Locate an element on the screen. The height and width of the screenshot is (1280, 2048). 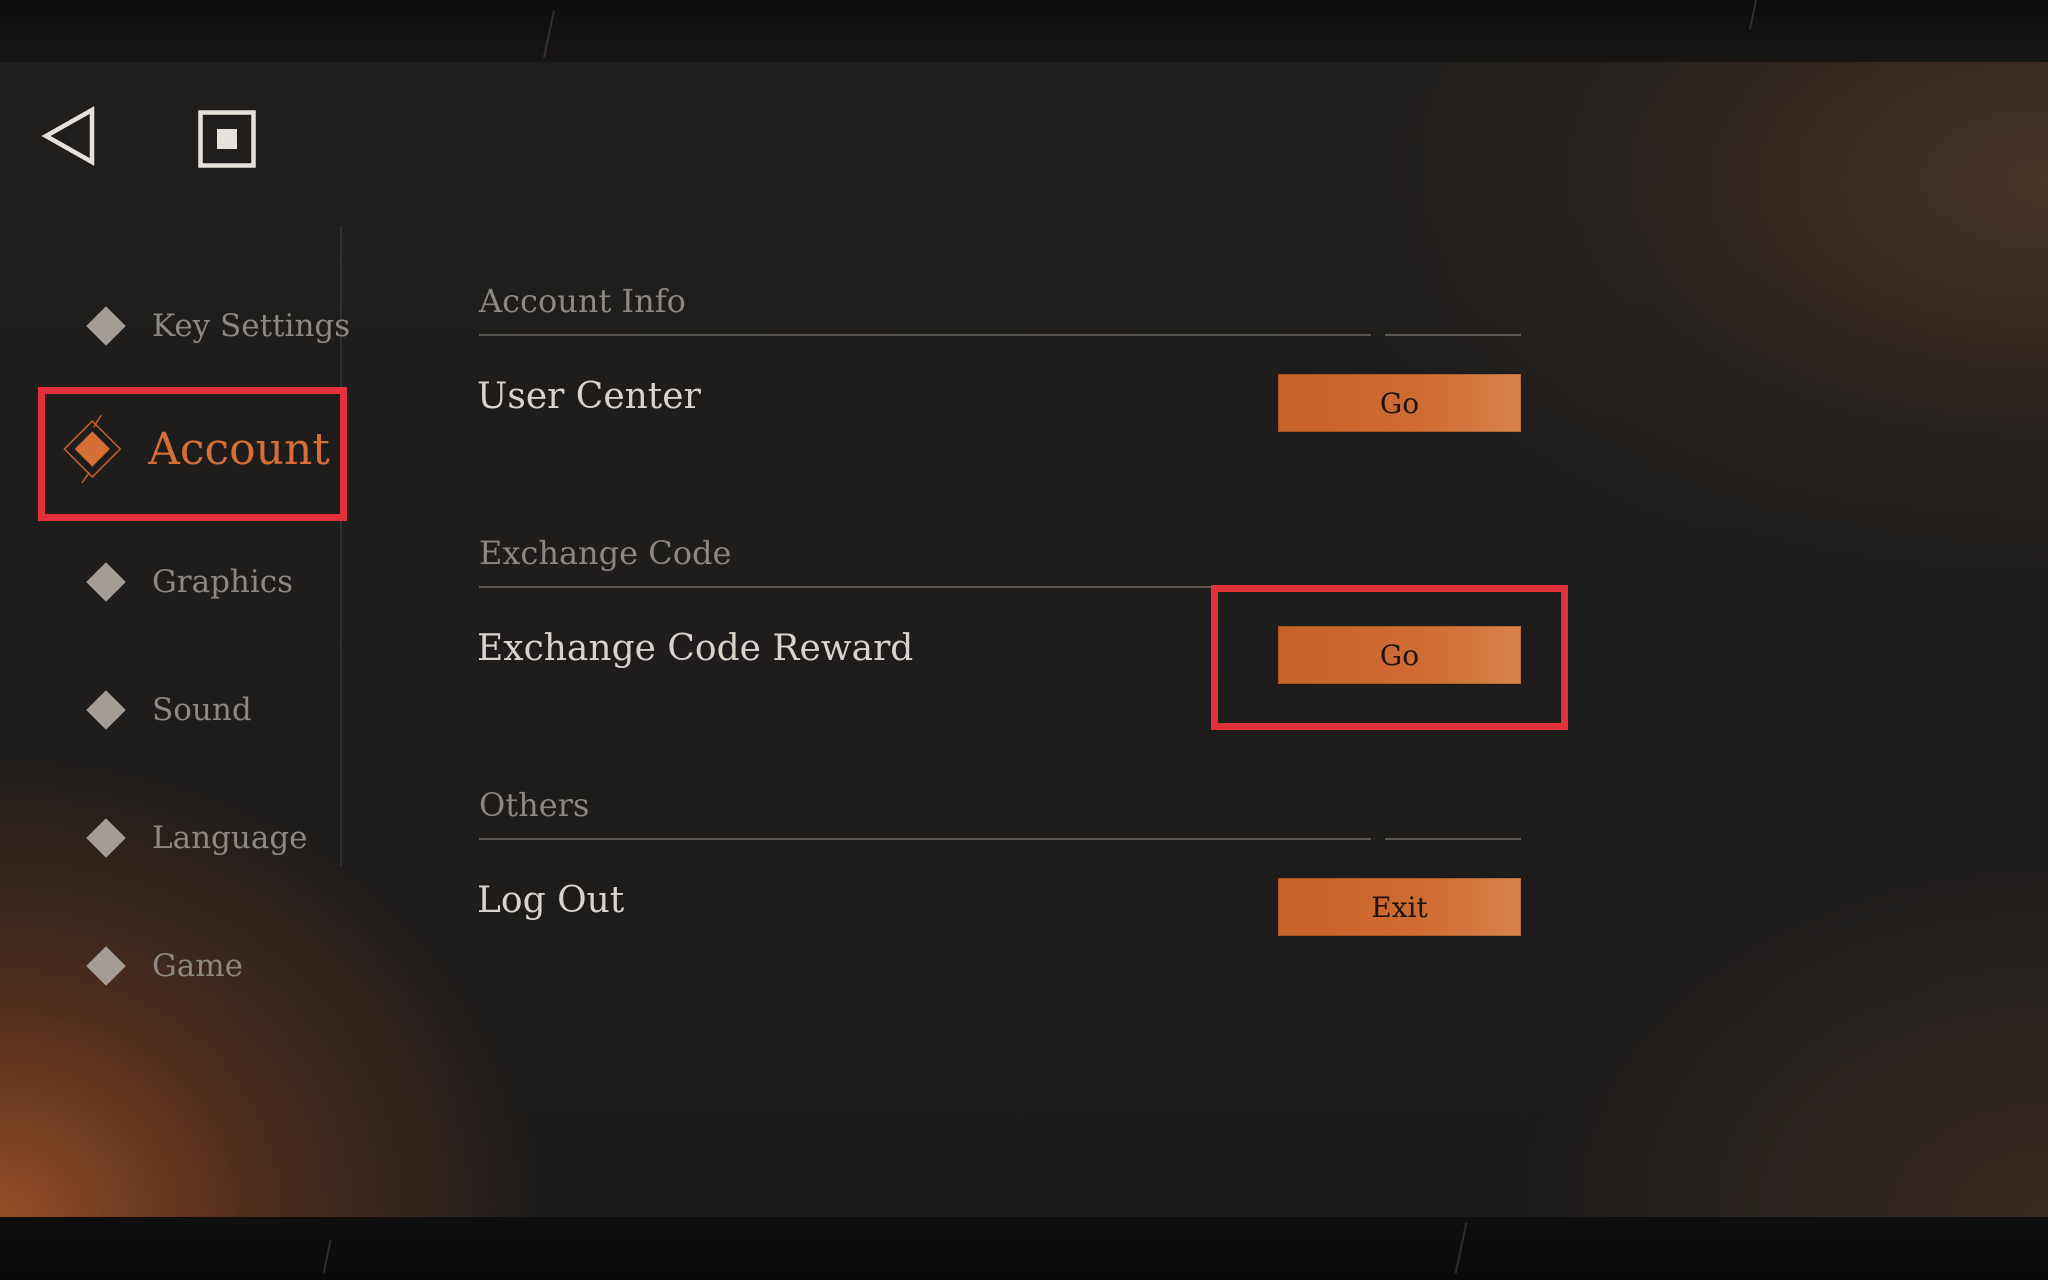
sidebar-item-account: Account is located at coordinates (195, 449).